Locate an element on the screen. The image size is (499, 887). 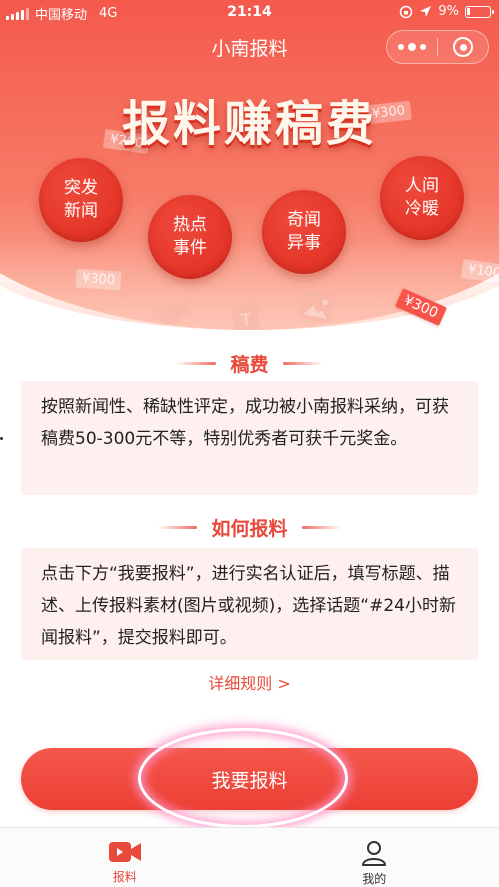
fee-heading: 稿费 is located at coordinates (249, 363).